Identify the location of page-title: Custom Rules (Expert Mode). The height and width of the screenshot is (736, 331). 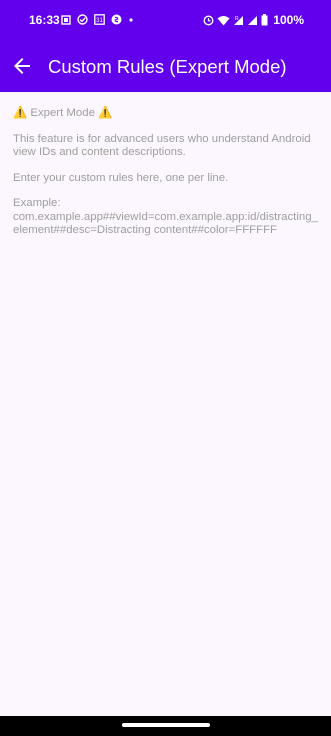
(167, 66).